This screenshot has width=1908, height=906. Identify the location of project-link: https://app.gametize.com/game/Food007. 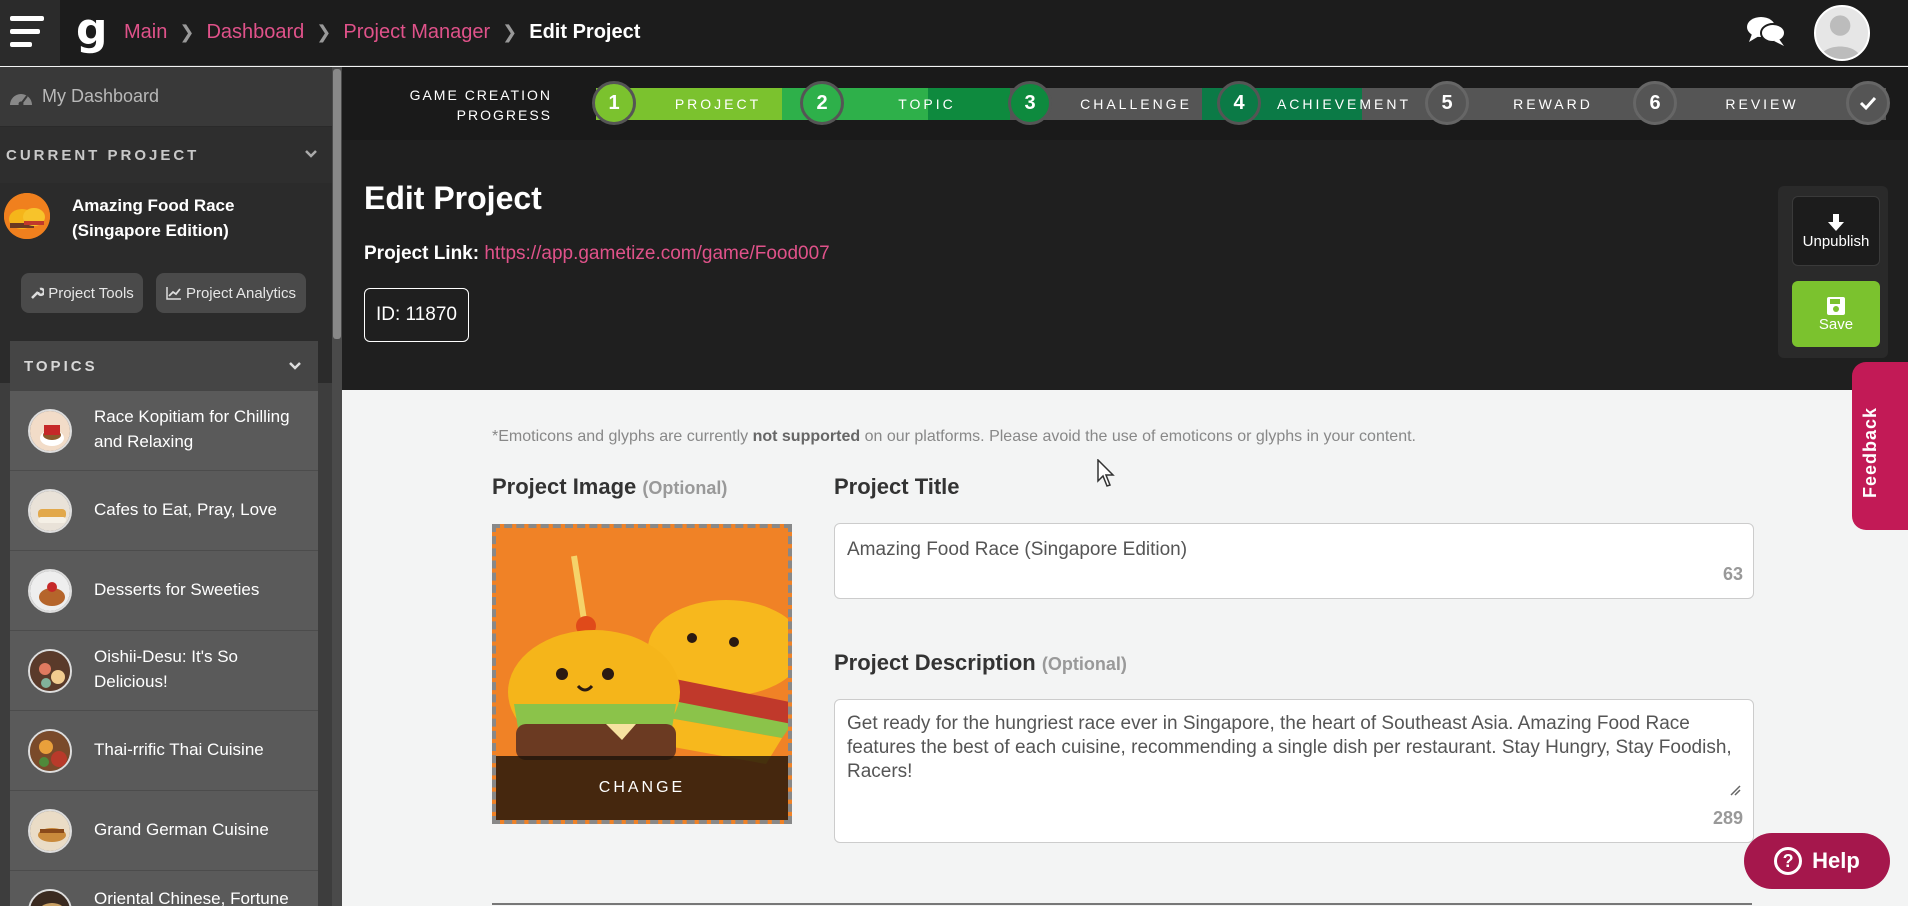
(656, 253).